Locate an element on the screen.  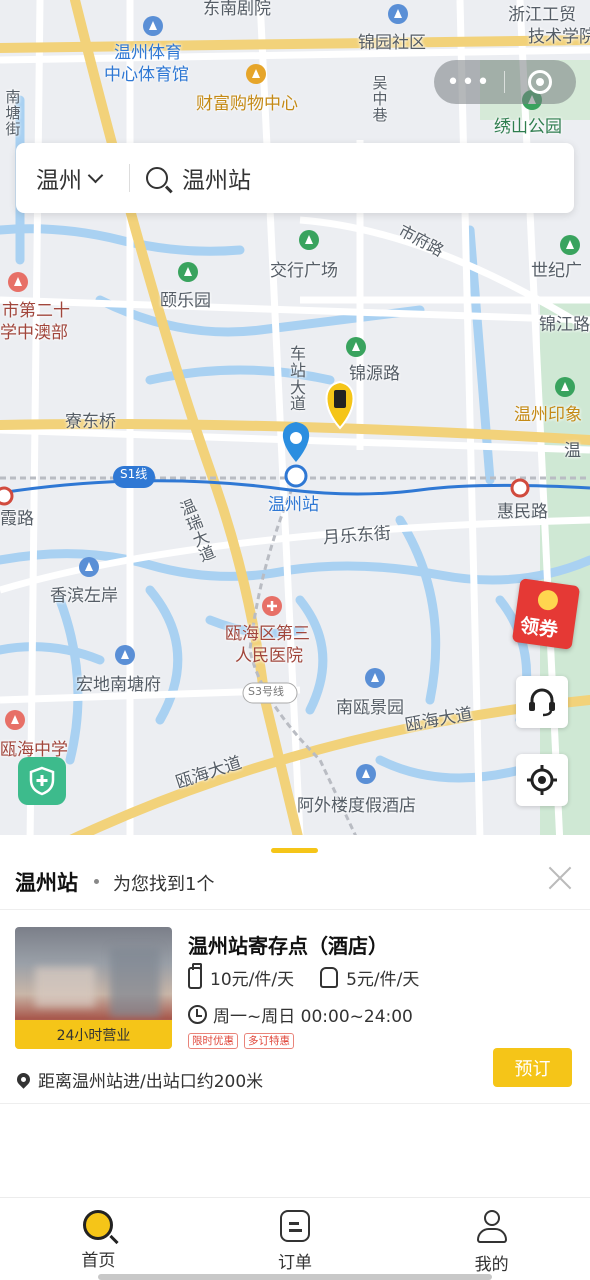
safety-button is located at coordinates (42, 781).